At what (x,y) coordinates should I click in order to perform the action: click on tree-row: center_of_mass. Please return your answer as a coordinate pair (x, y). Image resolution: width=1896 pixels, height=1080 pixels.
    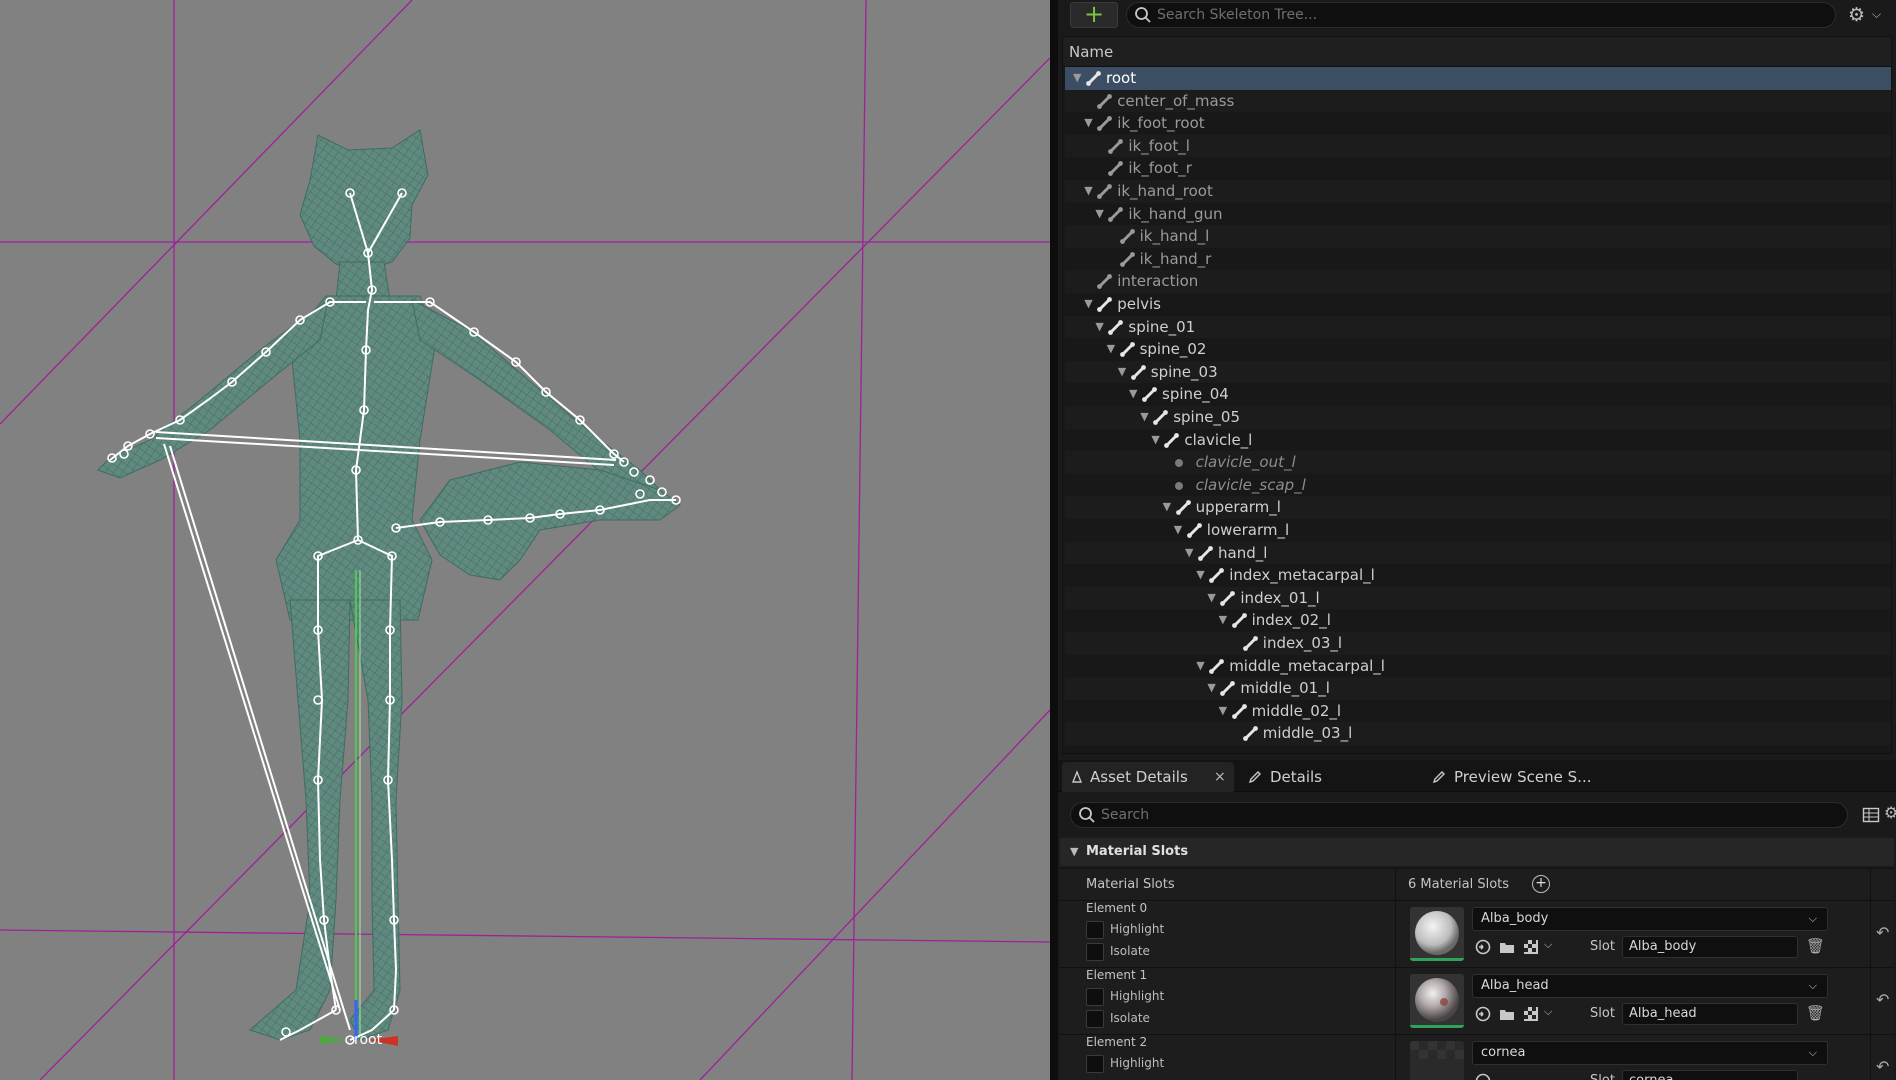
    Looking at the image, I should click on (1478, 101).